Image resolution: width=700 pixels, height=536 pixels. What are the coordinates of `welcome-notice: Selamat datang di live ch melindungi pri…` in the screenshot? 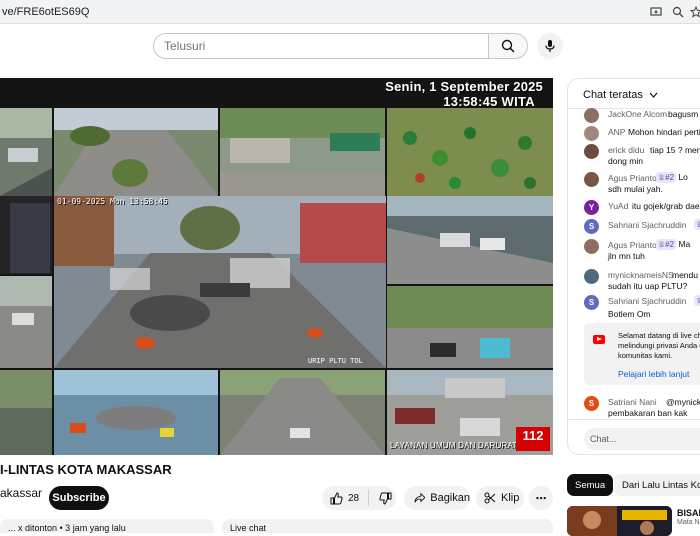 It's located at (642, 354).